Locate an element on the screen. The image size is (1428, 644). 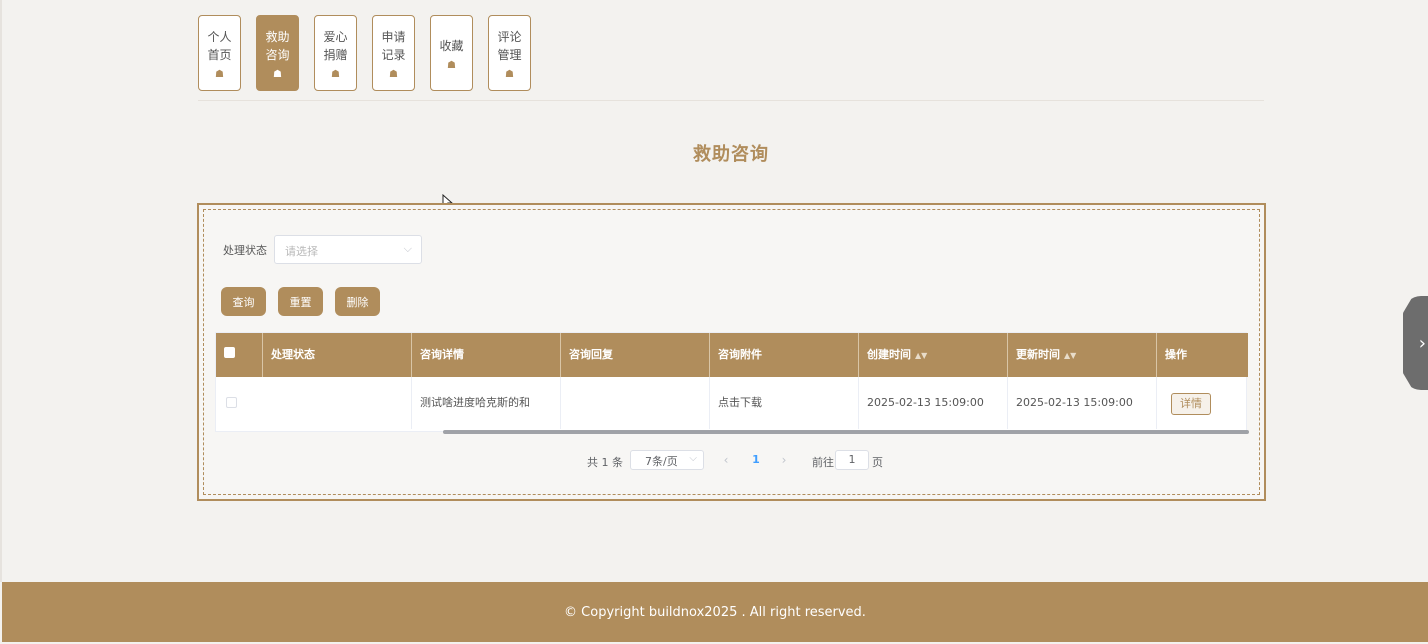
col-header-created-label: 创建时间 is located at coordinates (889, 354).